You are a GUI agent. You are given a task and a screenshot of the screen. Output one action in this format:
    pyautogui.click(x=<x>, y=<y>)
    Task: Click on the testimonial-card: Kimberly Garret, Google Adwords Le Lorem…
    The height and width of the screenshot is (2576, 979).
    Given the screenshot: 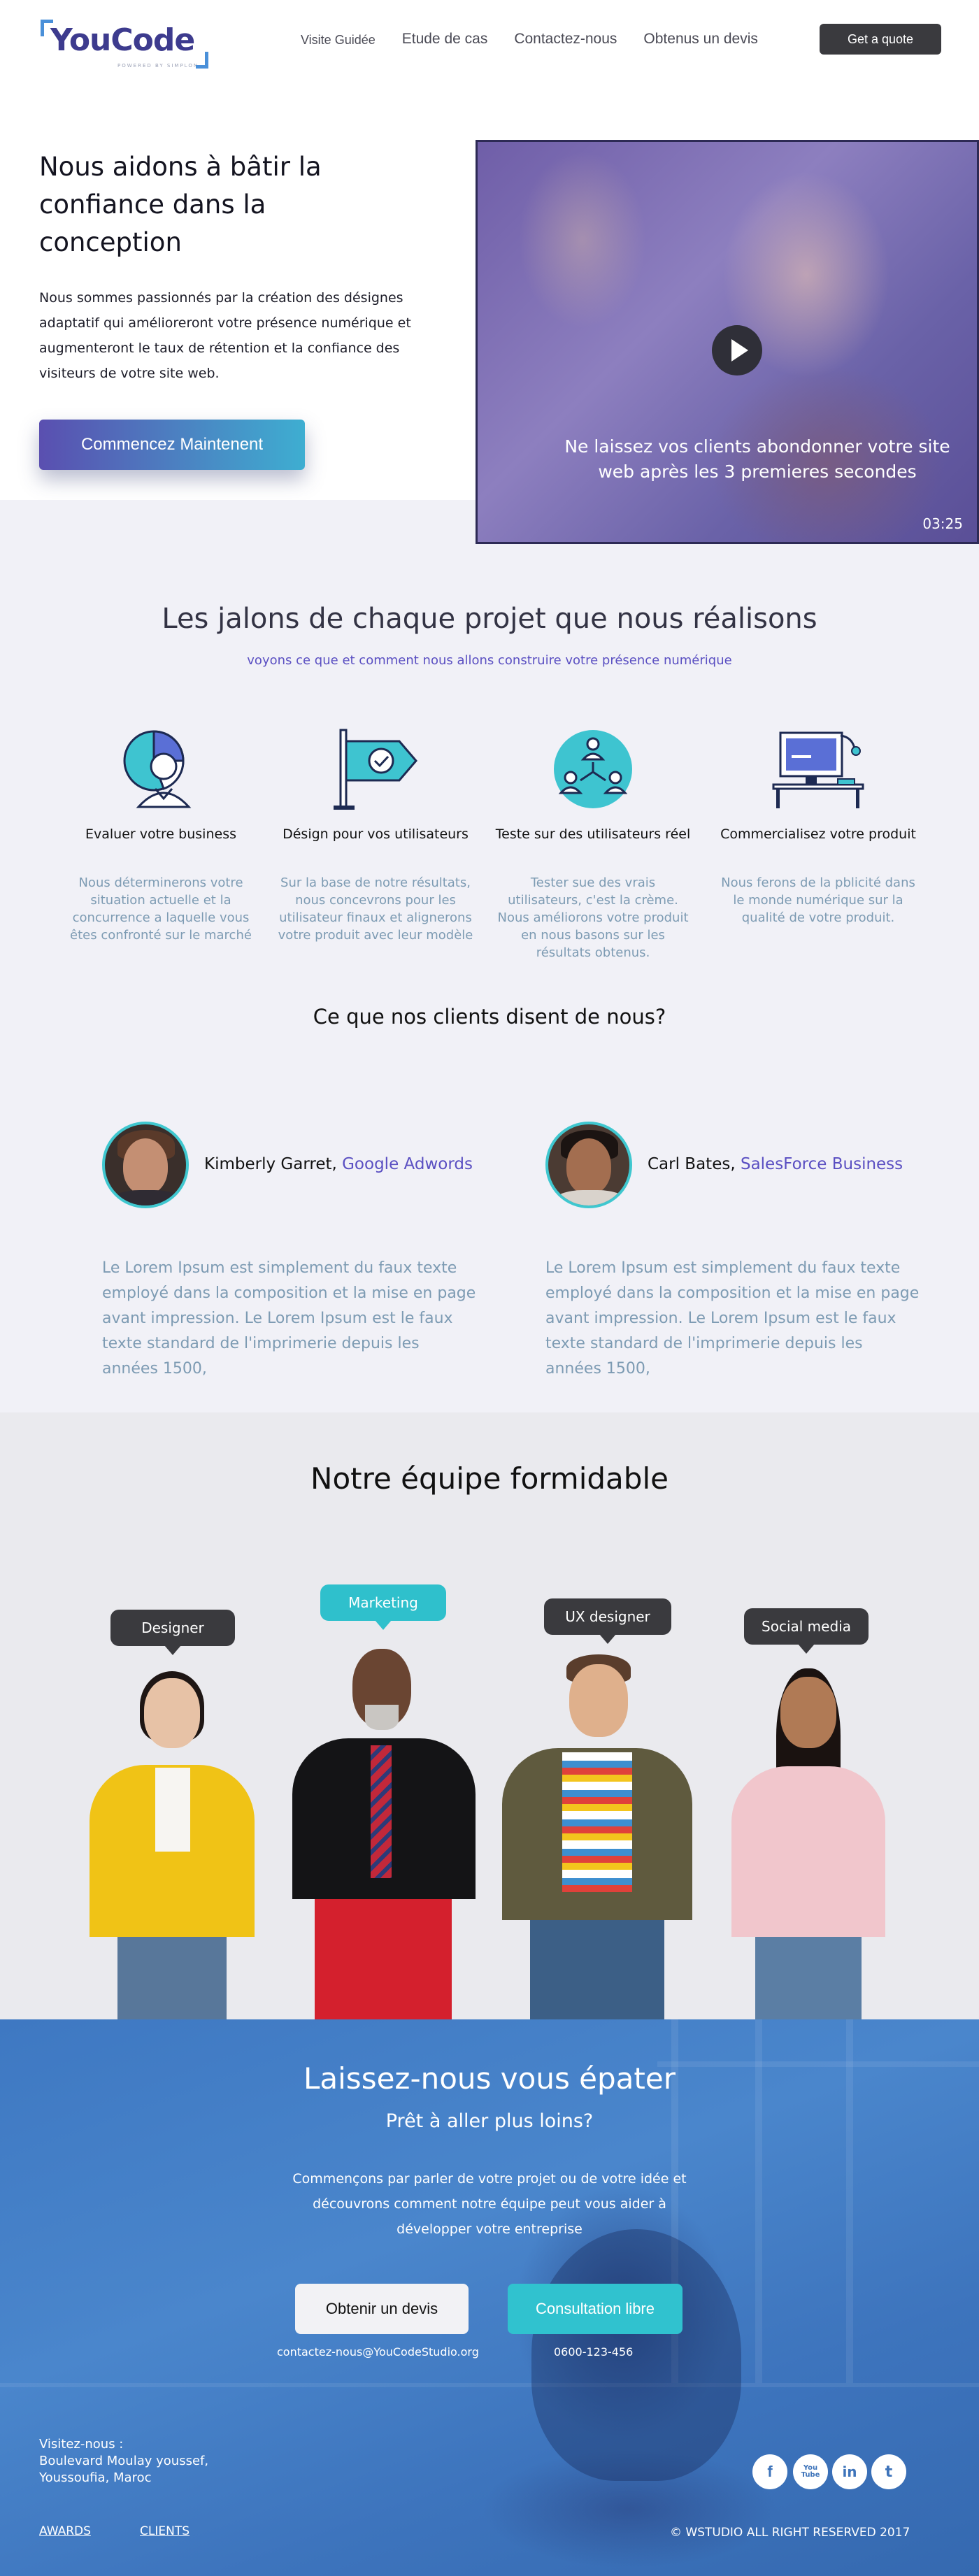 What is the action you would take?
    pyautogui.click(x=289, y=1250)
    